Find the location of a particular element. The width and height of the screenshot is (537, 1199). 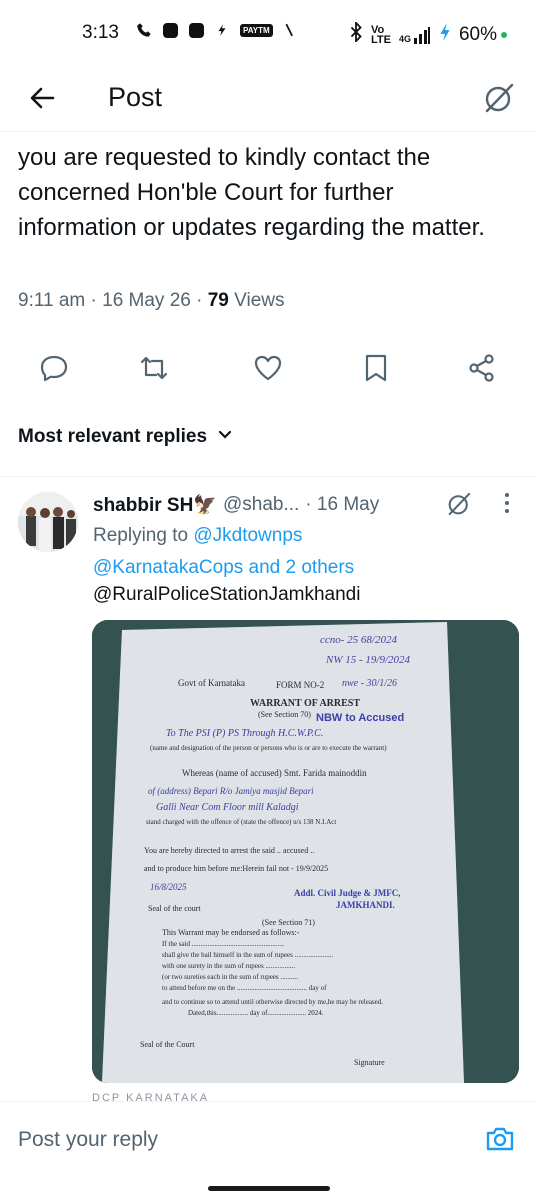

notification-icons: PAYTM is located at coordinates (217, 30).